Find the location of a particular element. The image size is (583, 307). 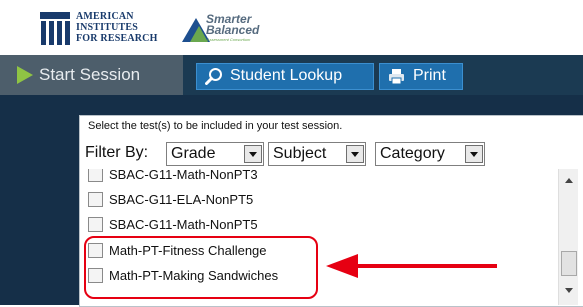

start-session-label: Start Session is located at coordinates (90, 74).